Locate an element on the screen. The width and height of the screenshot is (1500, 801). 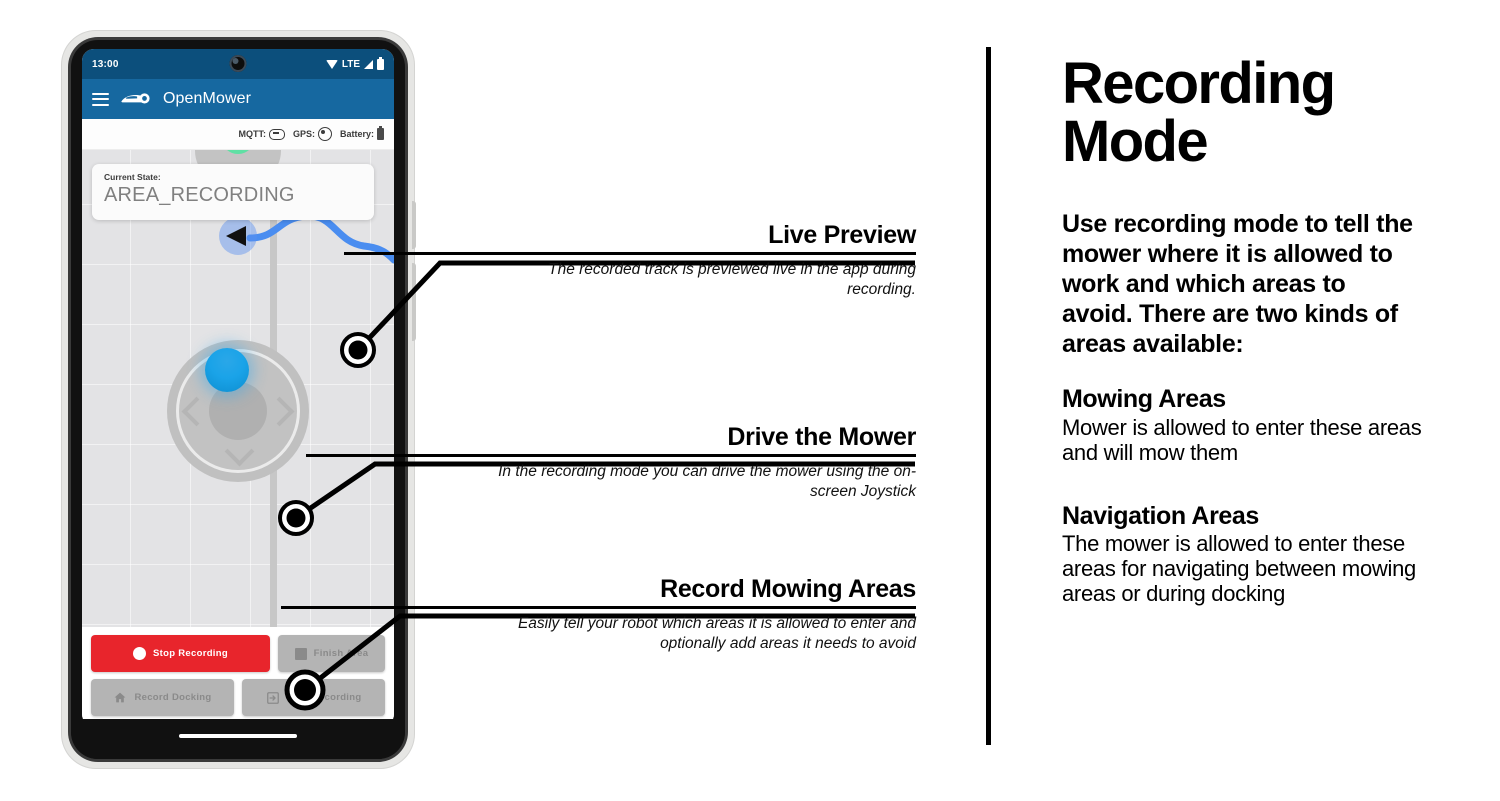
battery-status: Battery: is located at coordinates (361, 133).